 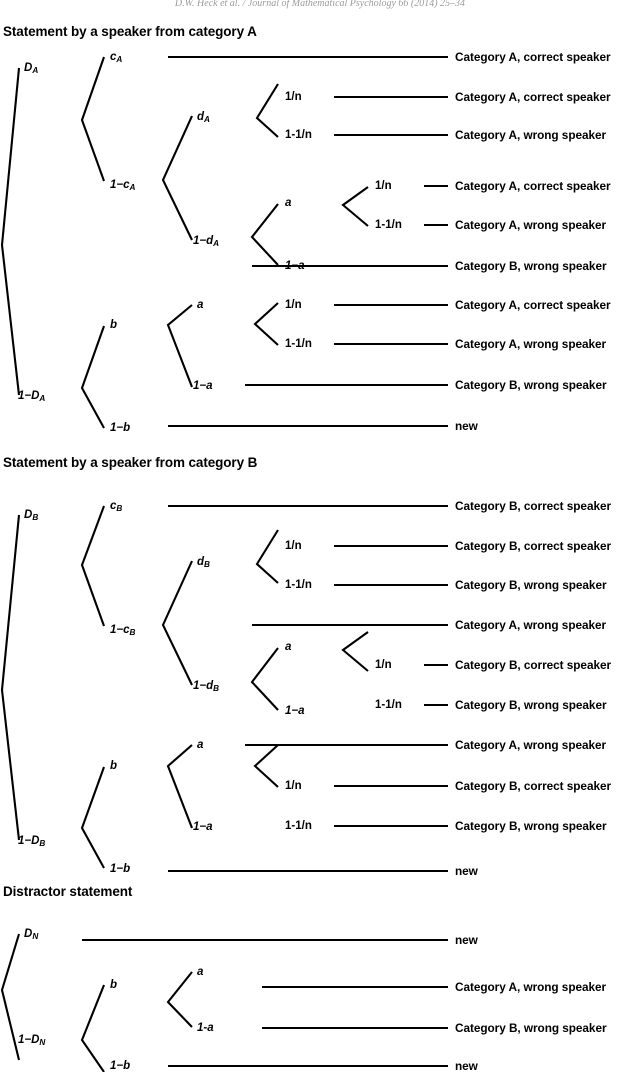 What do you see at coordinates (200, 305) in the screenshot?
I see `tree-a-label-a-2: a` at bounding box center [200, 305].